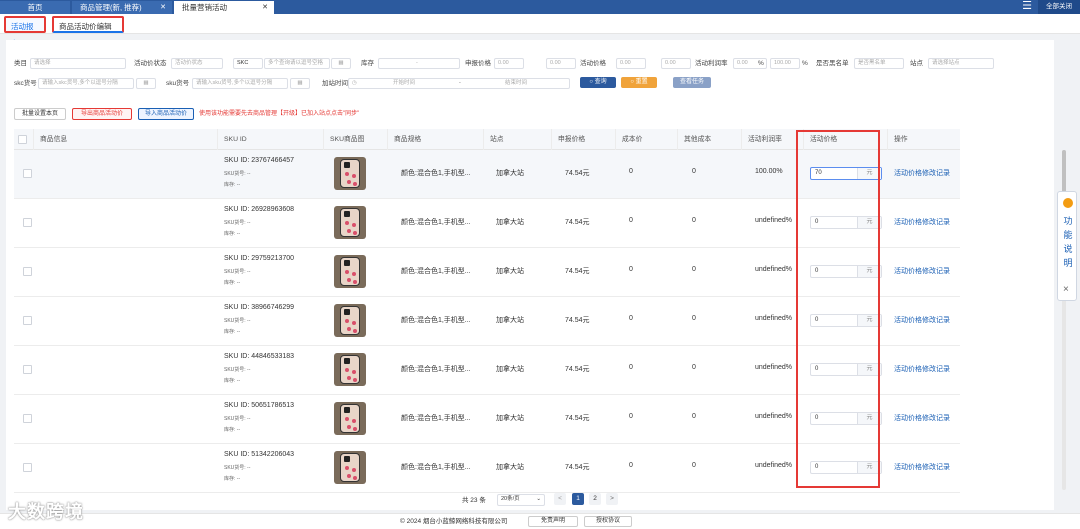 This screenshot has height=529, width=1080. I want to click on tab-activity-price-edit: 商品活动价编辑, so click(88, 24).